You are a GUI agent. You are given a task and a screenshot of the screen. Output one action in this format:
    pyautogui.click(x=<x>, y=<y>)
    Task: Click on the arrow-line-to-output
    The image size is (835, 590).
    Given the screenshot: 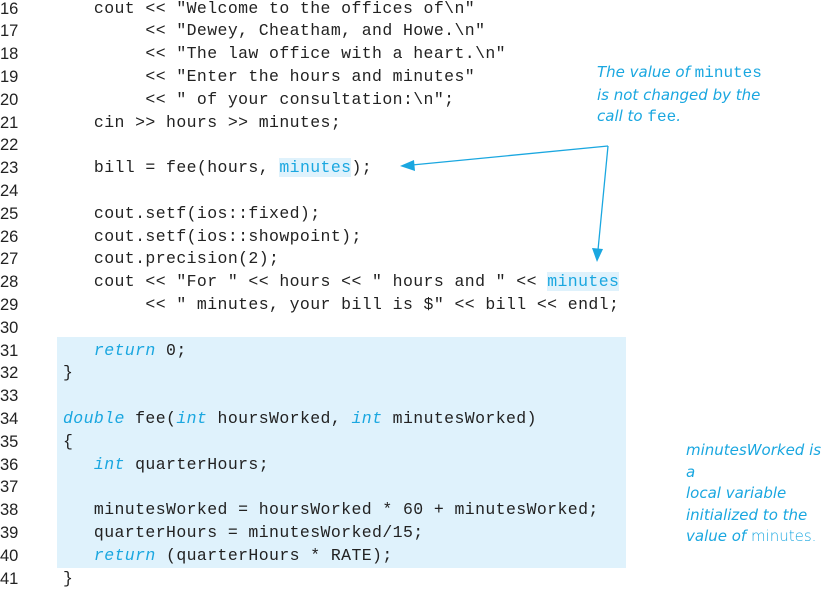 What is the action you would take?
    pyautogui.click(x=603, y=198)
    